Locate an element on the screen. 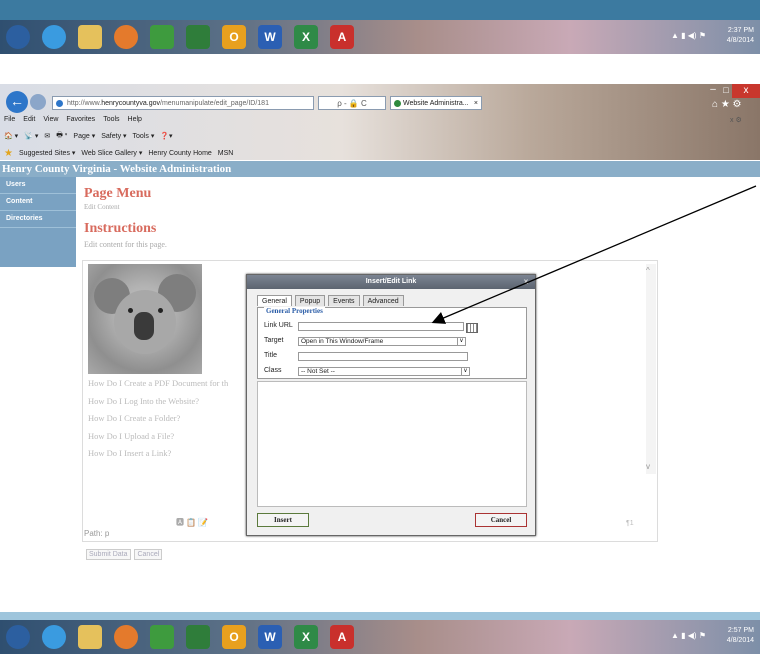  tab-general: General is located at coordinates (274, 300).